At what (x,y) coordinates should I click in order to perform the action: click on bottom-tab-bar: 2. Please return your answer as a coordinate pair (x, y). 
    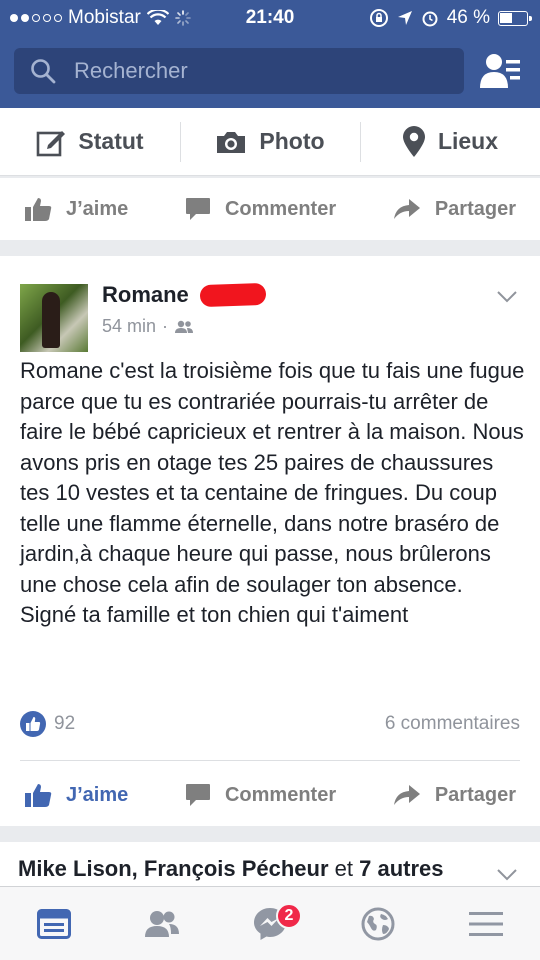
    Looking at the image, I should click on (270, 923).